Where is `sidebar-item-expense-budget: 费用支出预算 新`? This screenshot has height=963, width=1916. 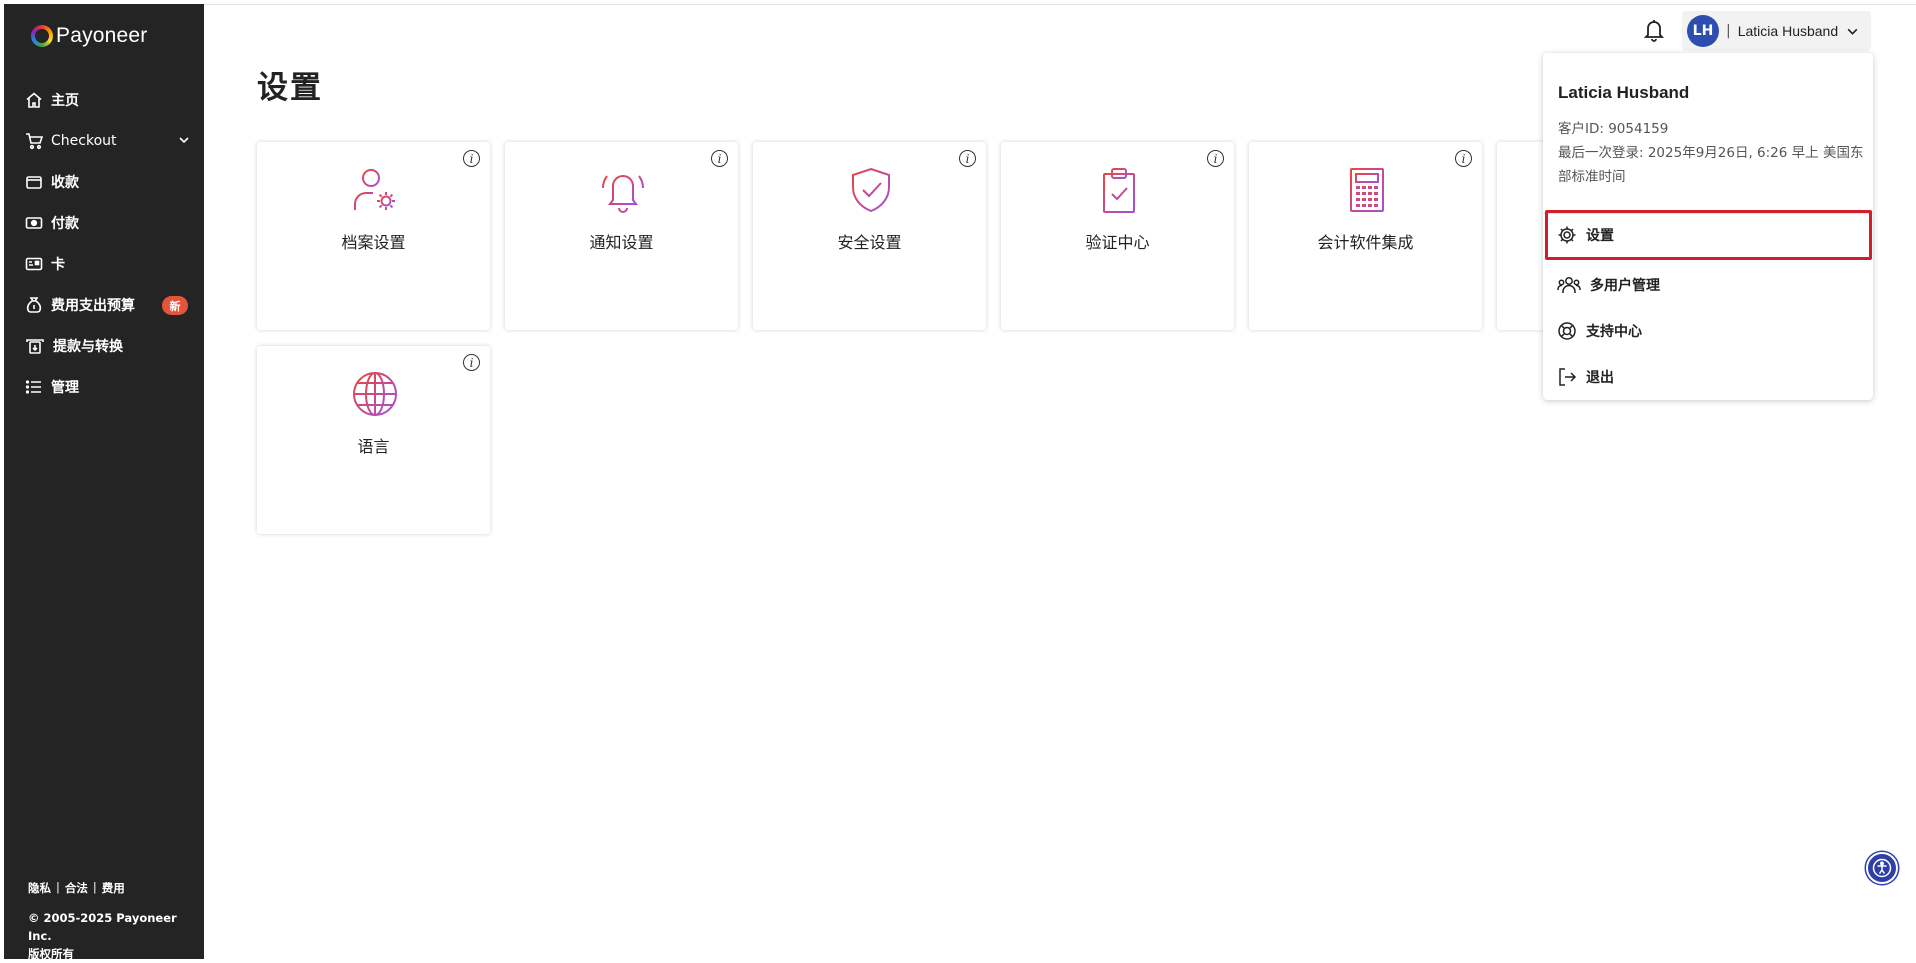 sidebar-item-expense-budget: 费用支出预算 新 is located at coordinates (107, 305).